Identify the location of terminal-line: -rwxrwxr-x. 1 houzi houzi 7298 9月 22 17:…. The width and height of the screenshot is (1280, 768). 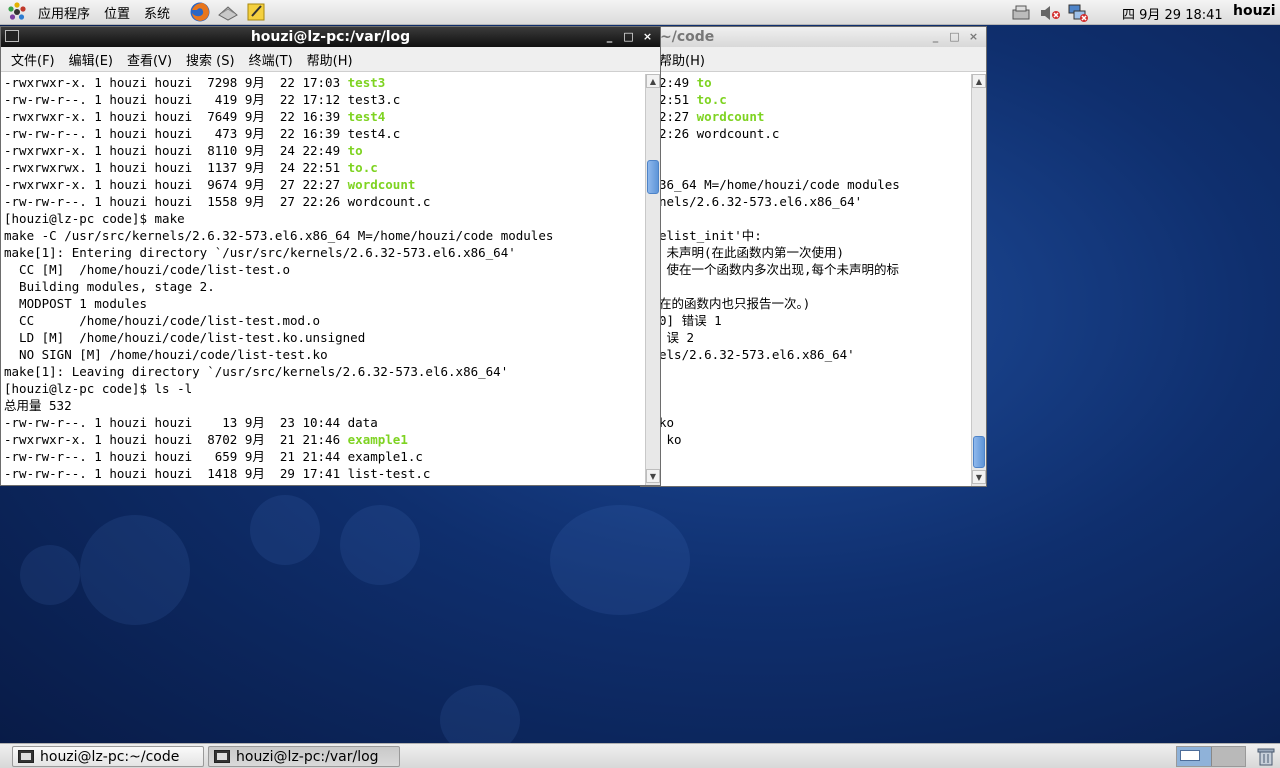
(195, 82).